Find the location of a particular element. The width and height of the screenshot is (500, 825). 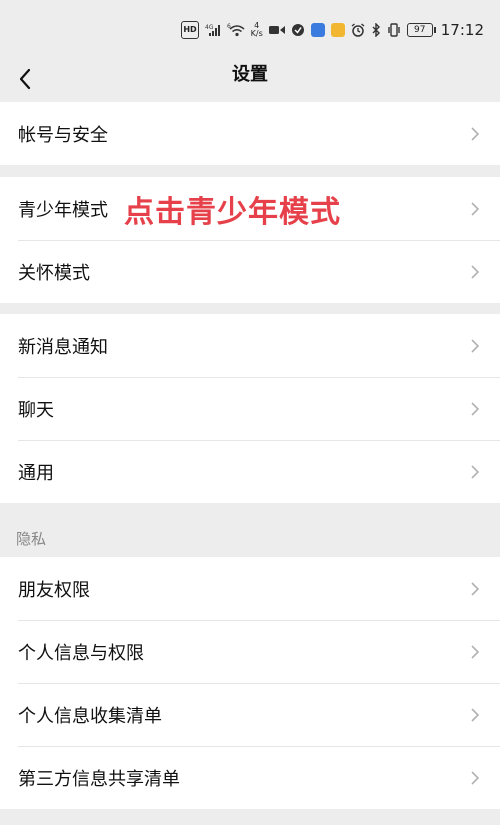

settings-group-account: 帐号与安全 is located at coordinates (250, 133).